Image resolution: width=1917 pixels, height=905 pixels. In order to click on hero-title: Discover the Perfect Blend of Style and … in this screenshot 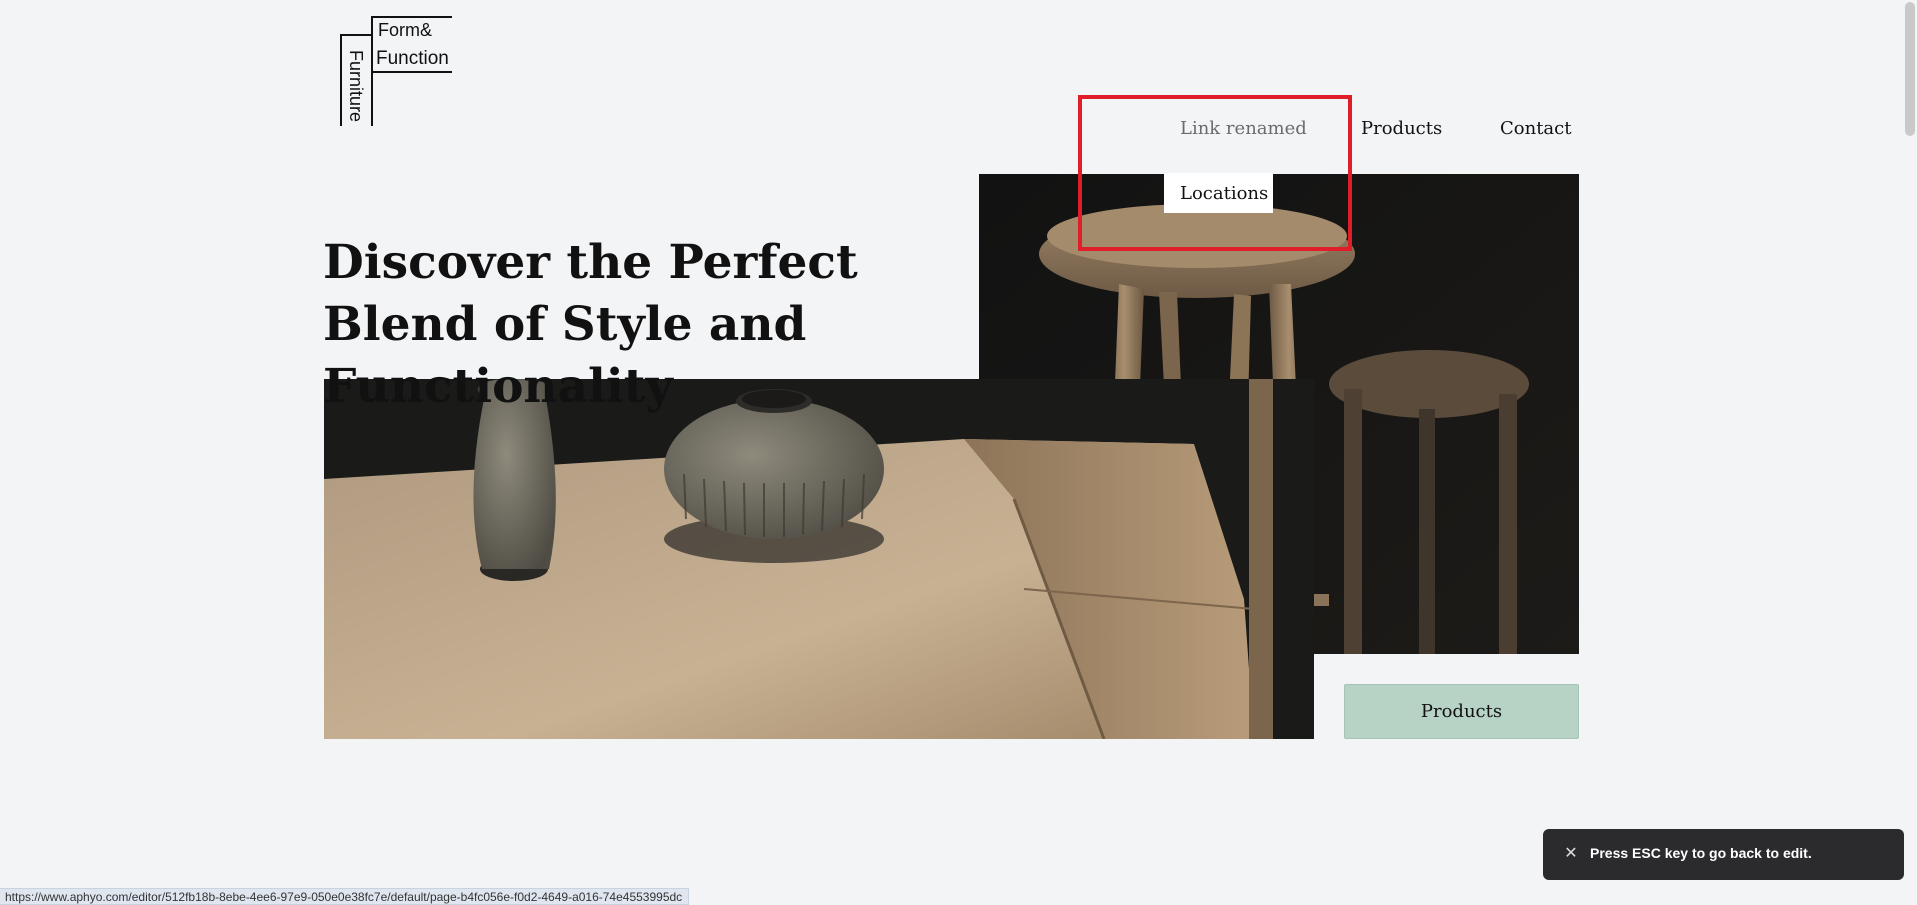, I will do `click(590, 324)`.